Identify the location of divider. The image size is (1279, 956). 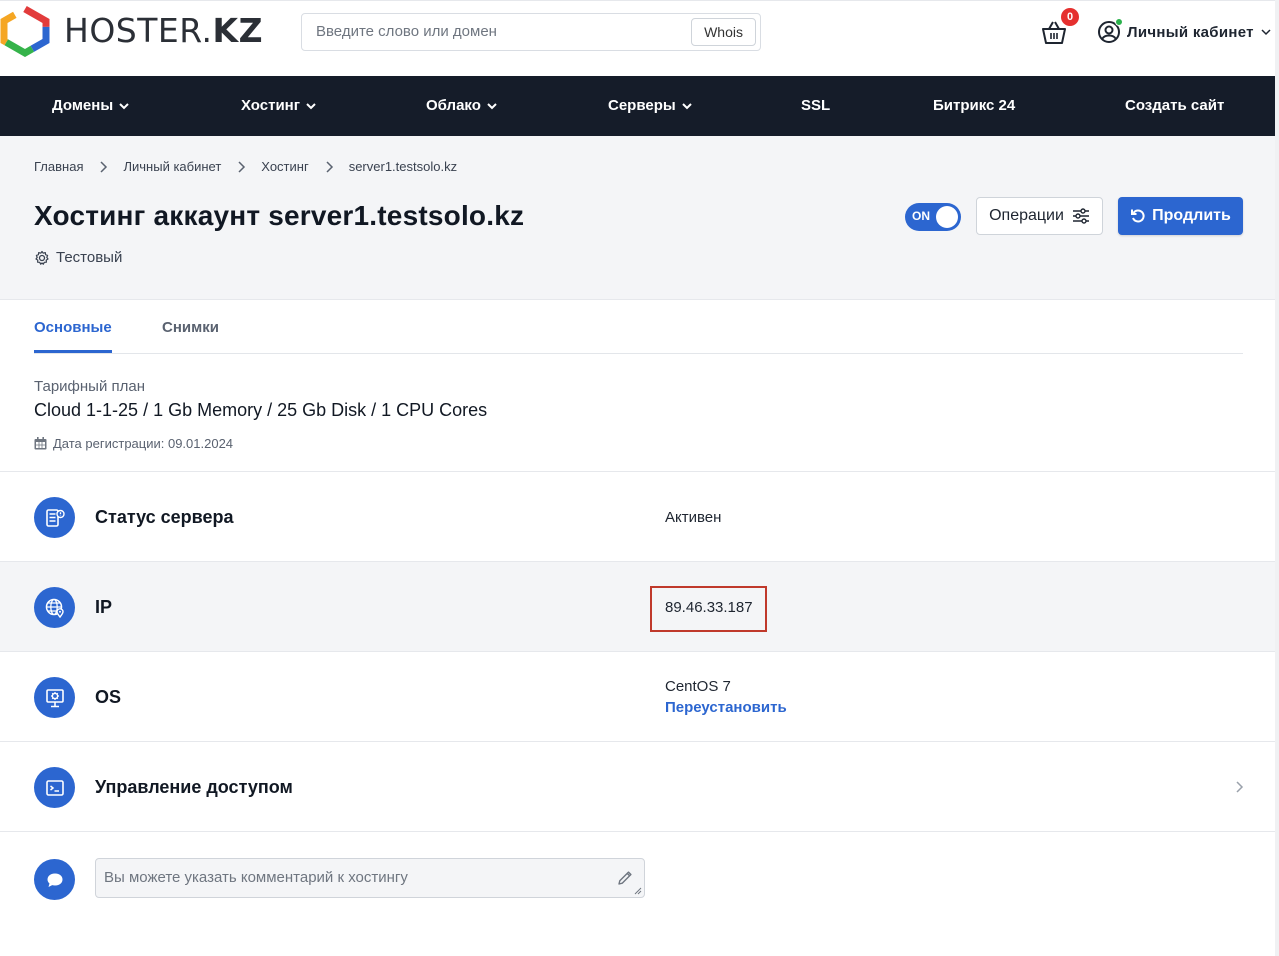
(639, 831).